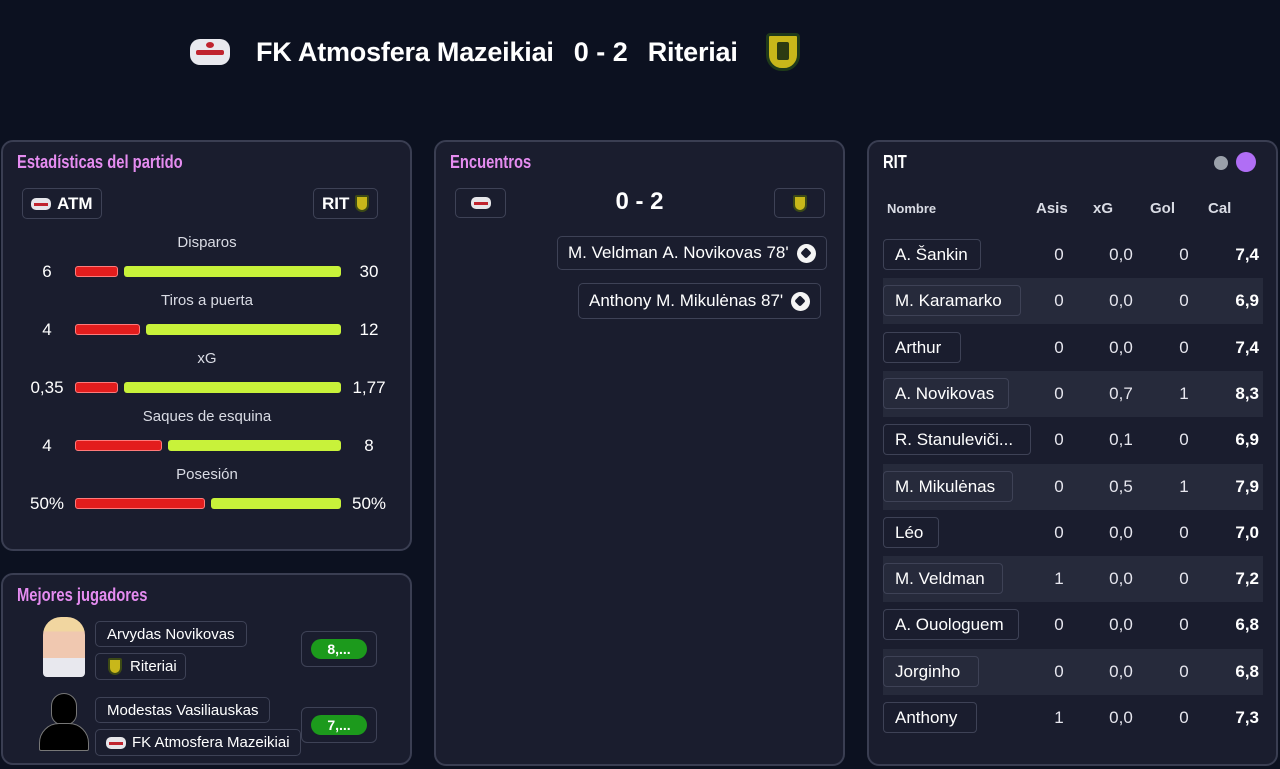  What do you see at coordinates (1103, 208) in the screenshot?
I see `col-header-xg: xG` at bounding box center [1103, 208].